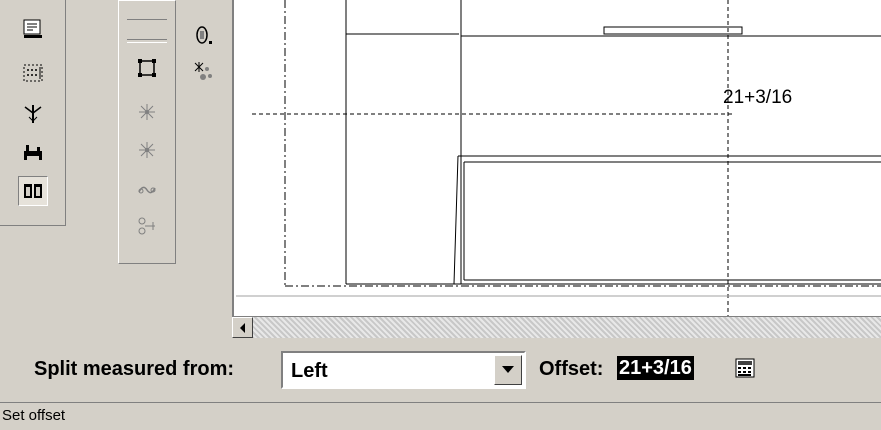 This screenshot has width=881, height=430. Describe the element at coordinates (147, 132) in the screenshot. I see `middle-toolbar` at that location.